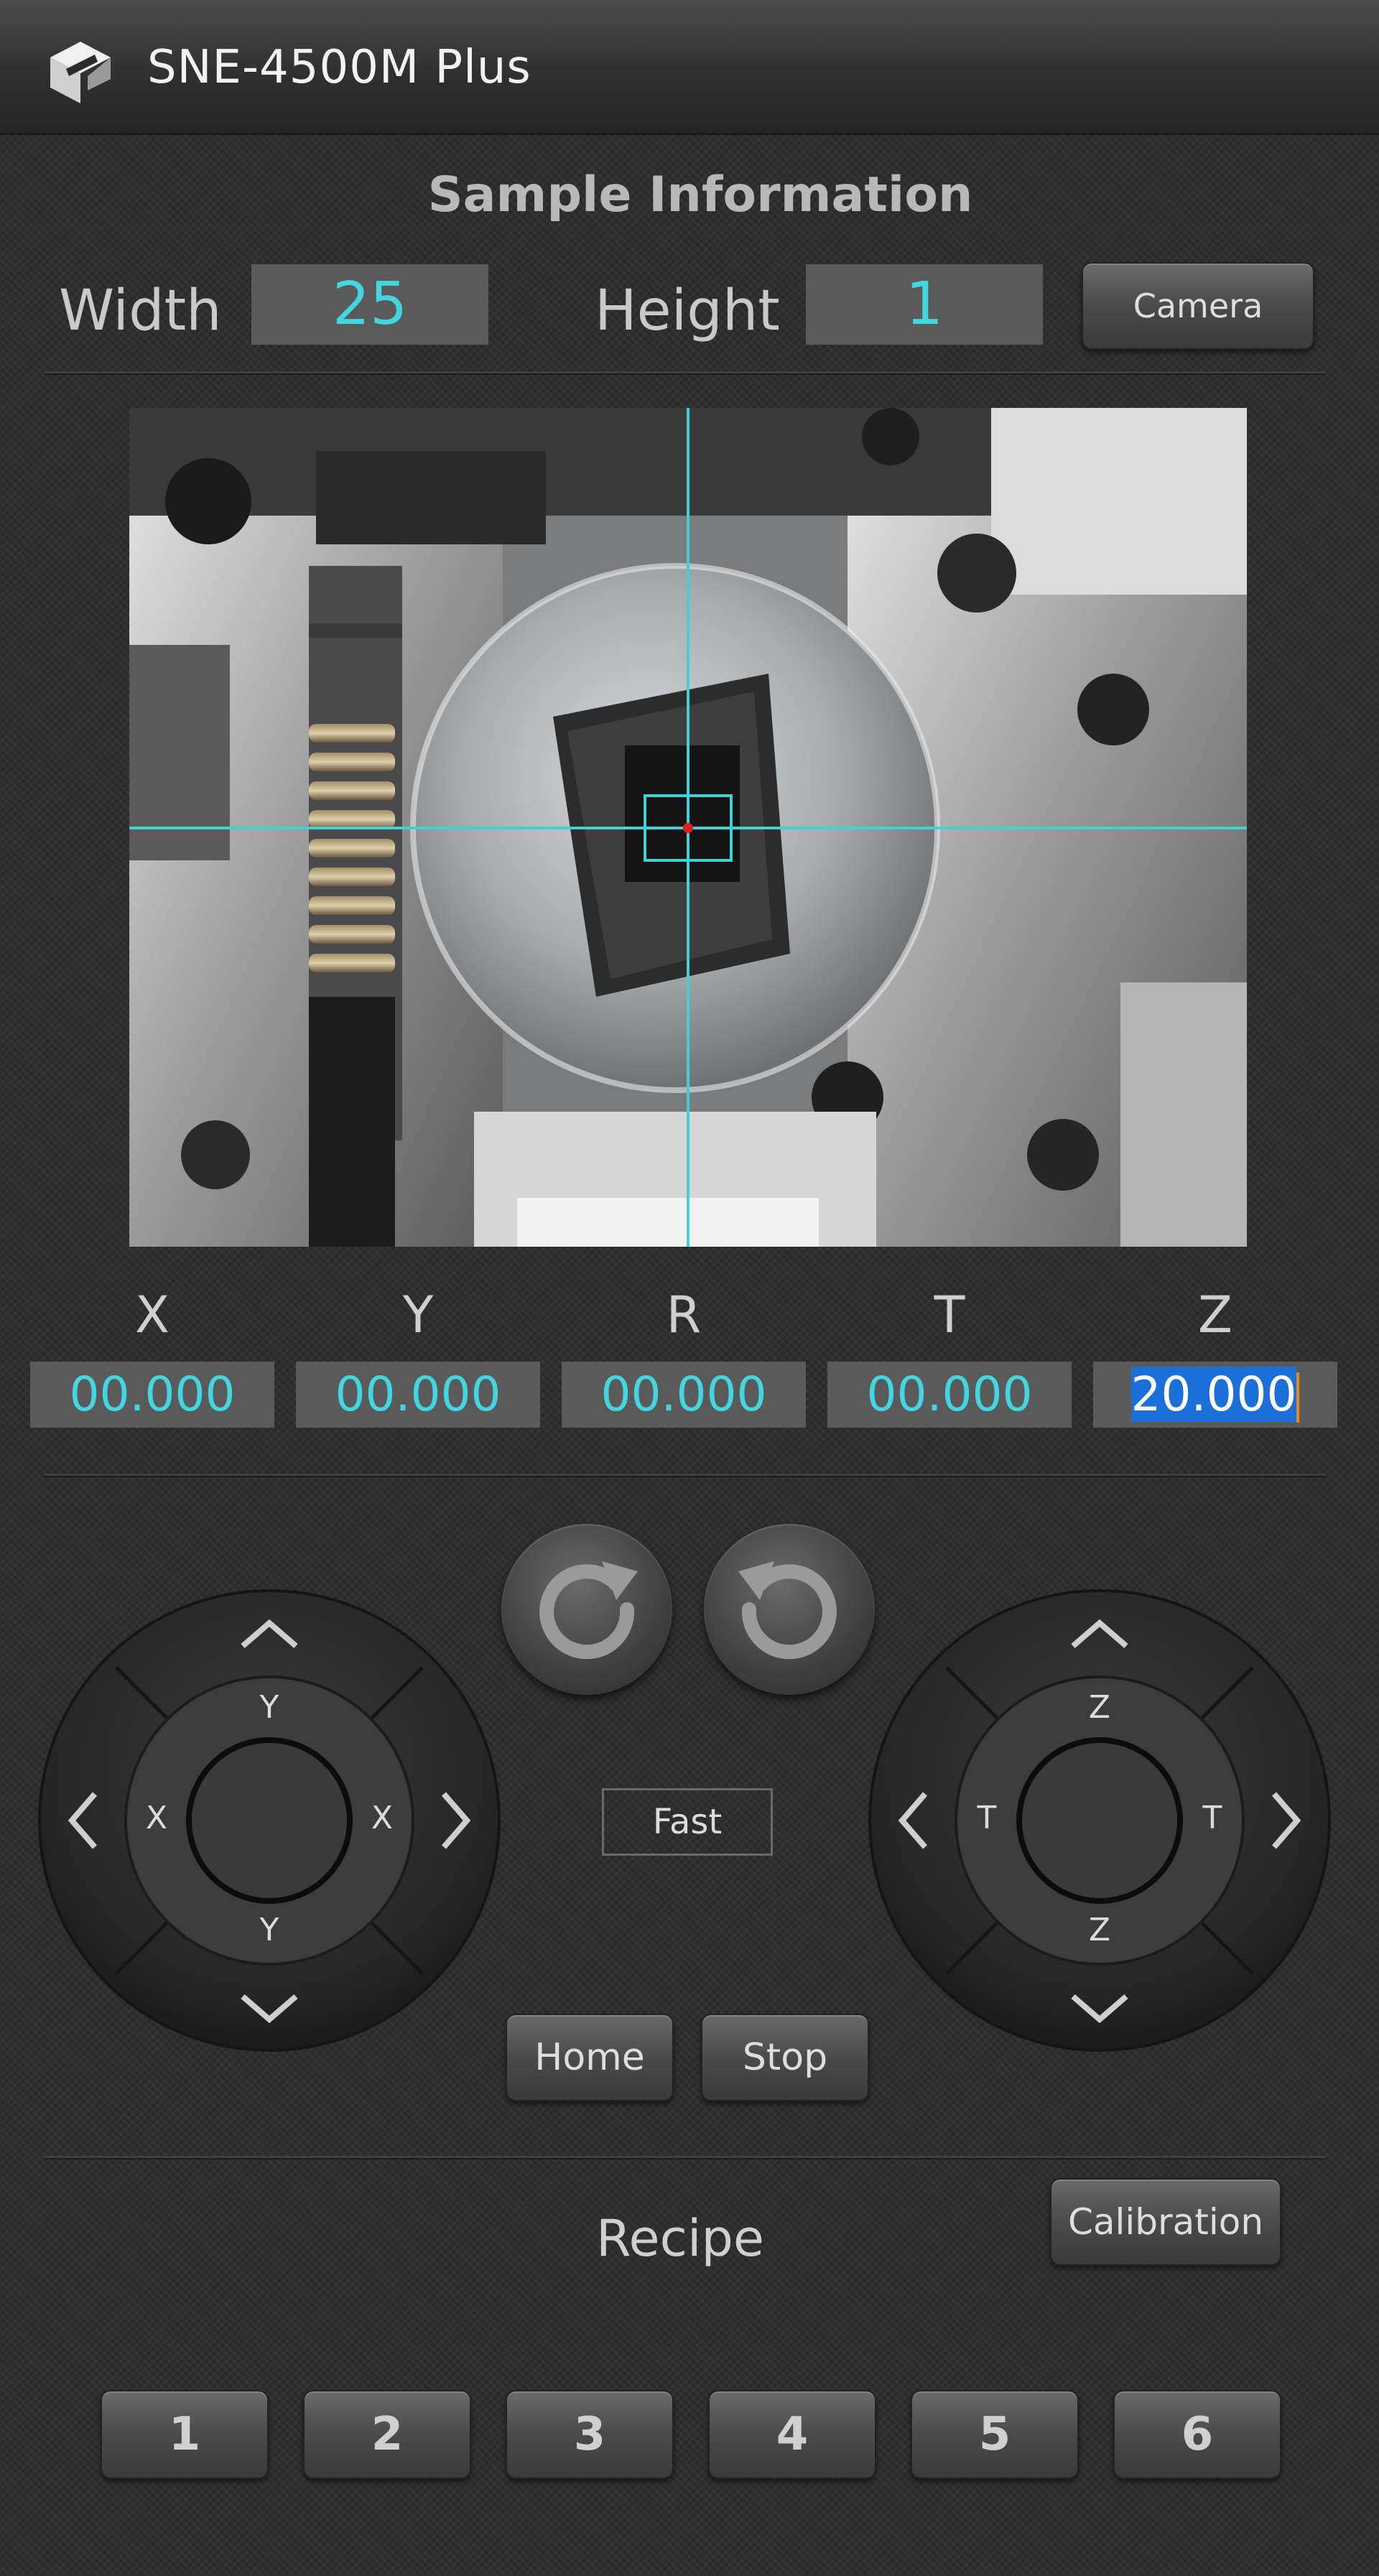 The height and width of the screenshot is (2576, 1379). Describe the element at coordinates (950, 1395) in the screenshot. I see `axis-t-input: 00.000` at that location.